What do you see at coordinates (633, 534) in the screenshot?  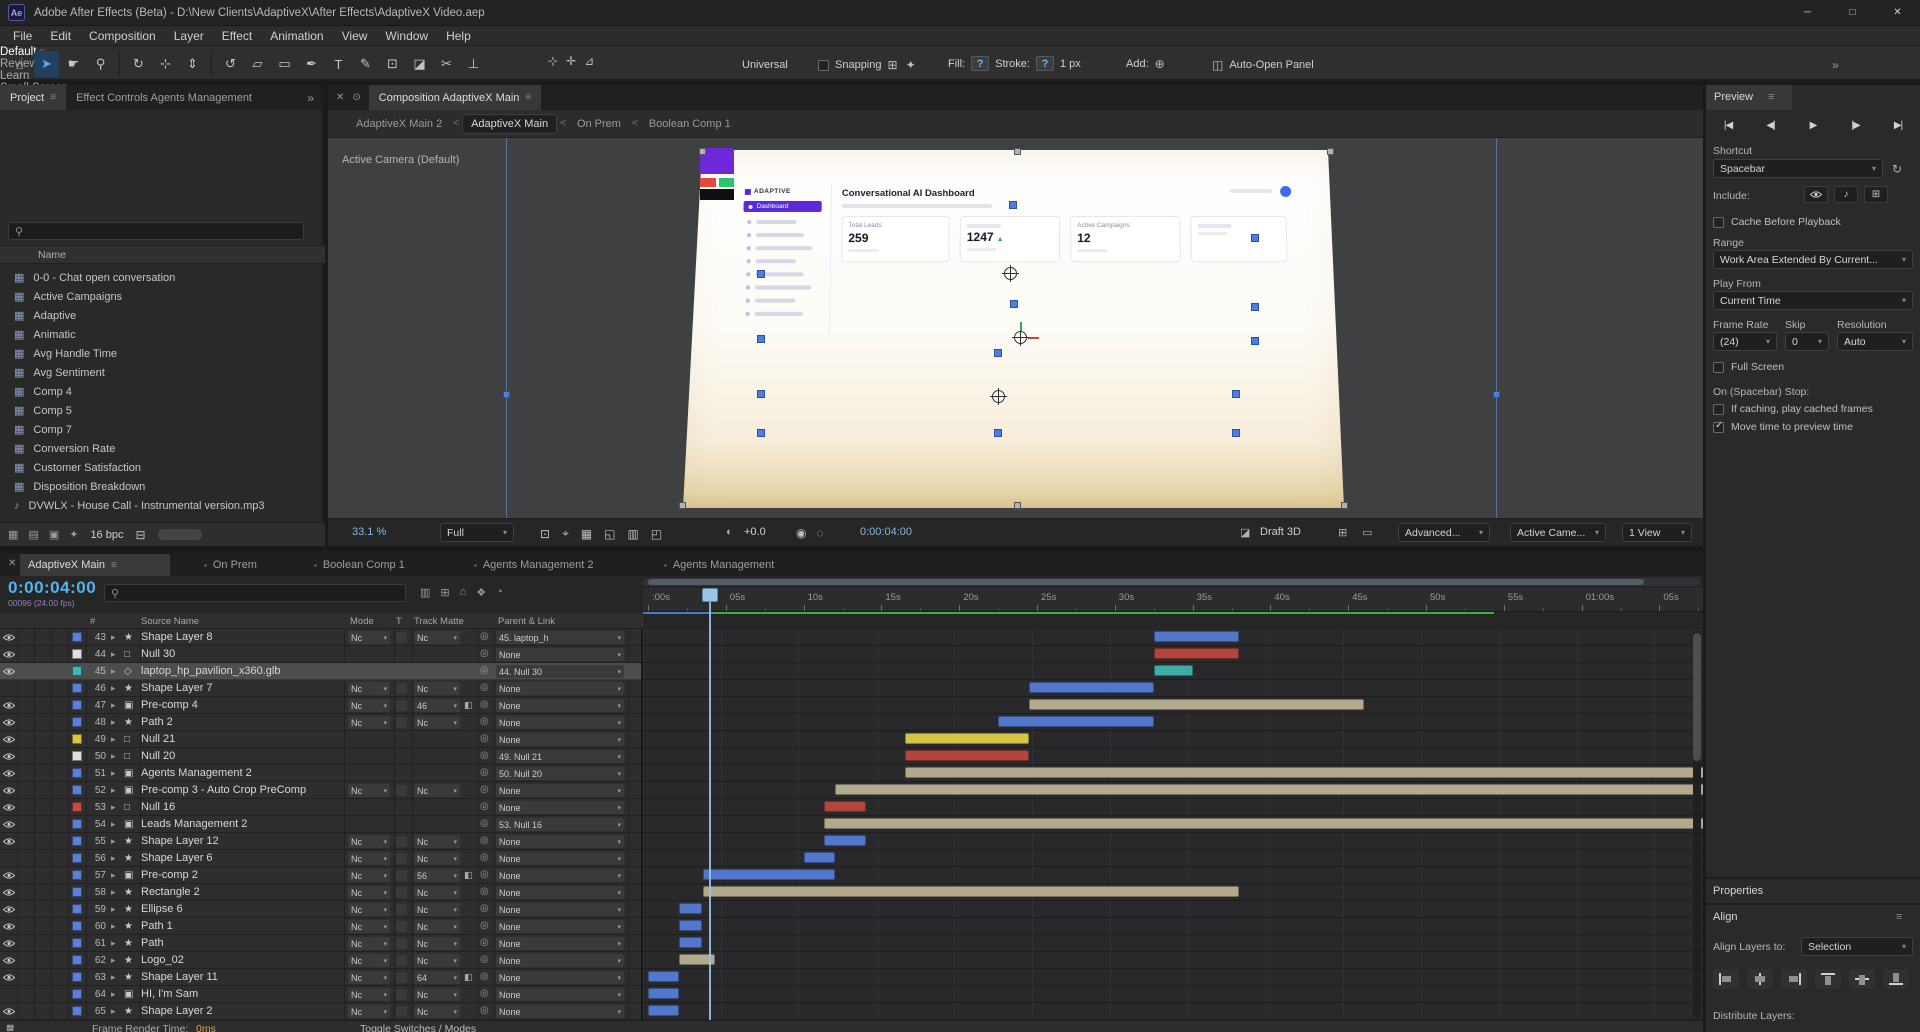 I see `grid-guides-icon: ▥` at bounding box center [633, 534].